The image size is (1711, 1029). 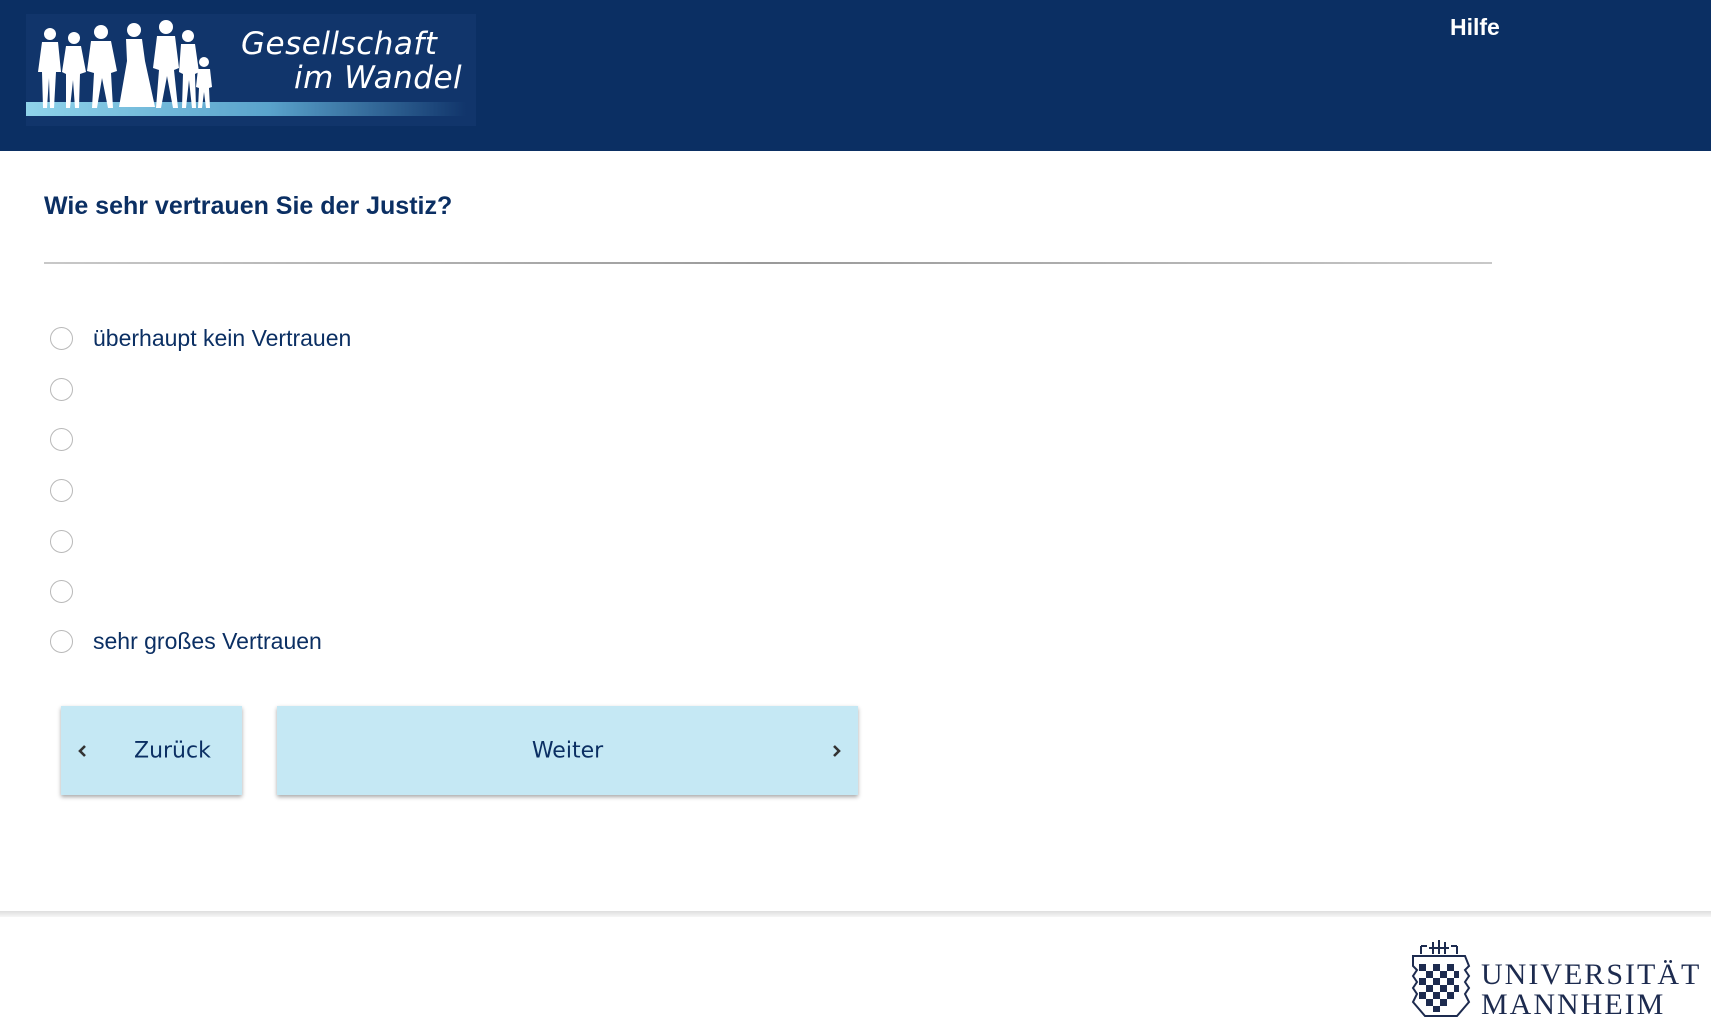 I want to click on gesellschaft-im-wandel-logo: Gesellschaft im Wandel, so click(x=251, y=70).